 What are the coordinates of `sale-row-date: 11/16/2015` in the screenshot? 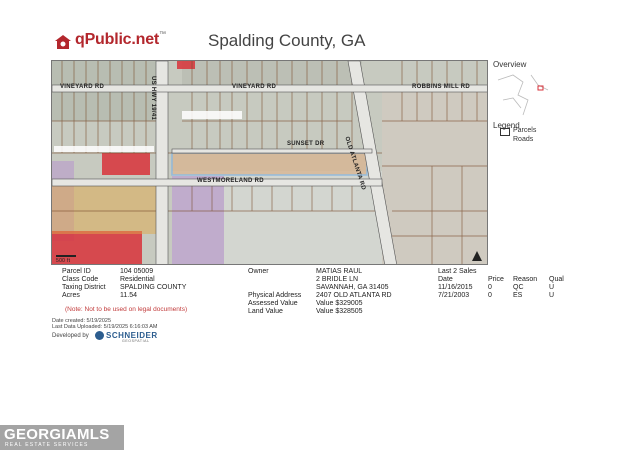 It's located at (455, 287).